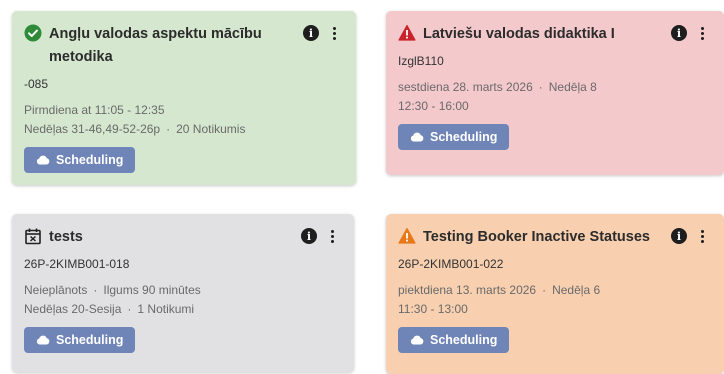 This screenshot has height=374, width=724. I want to click on schedule-time: 11:30 - 13:00, so click(433, 309).